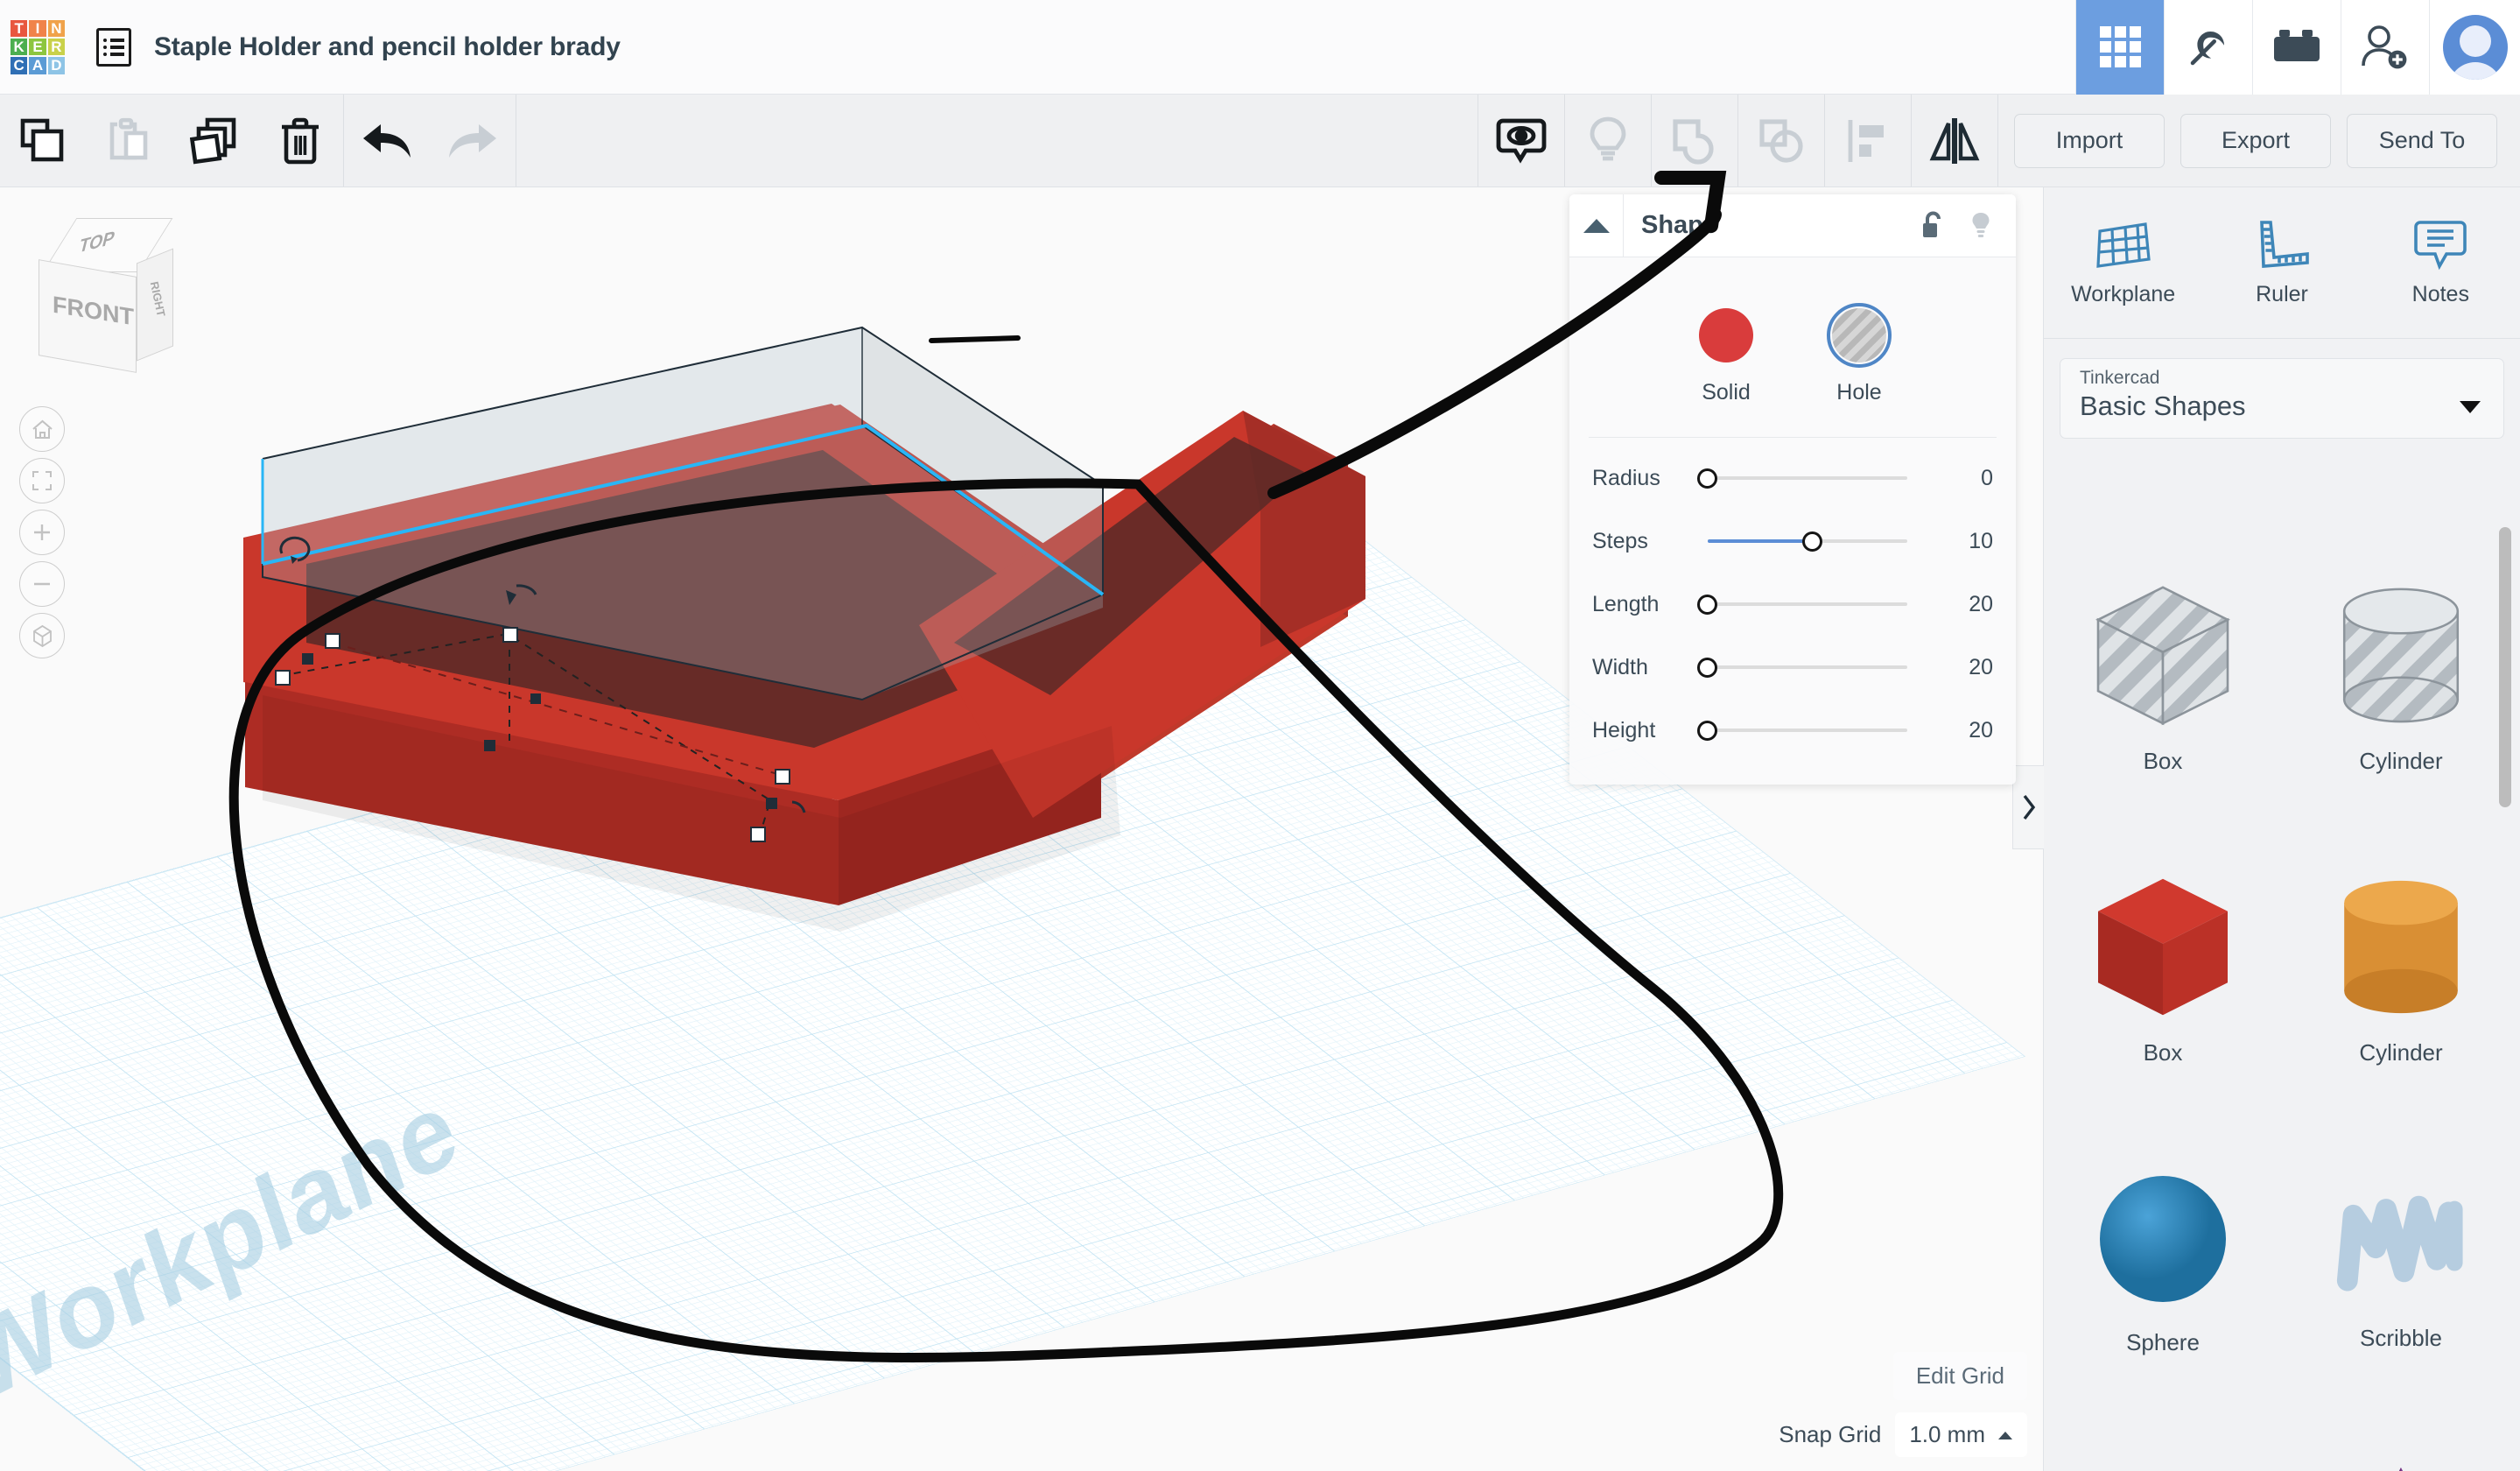  I want to click on slider-width: Width 20, so click(1792, 667).